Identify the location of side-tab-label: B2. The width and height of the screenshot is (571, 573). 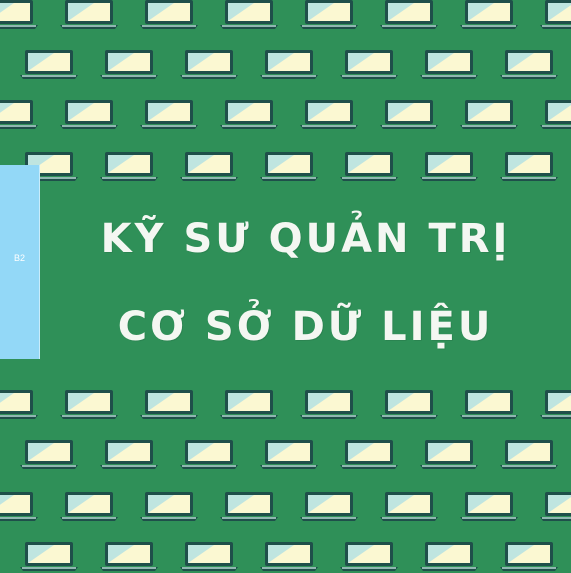
(19, 258).